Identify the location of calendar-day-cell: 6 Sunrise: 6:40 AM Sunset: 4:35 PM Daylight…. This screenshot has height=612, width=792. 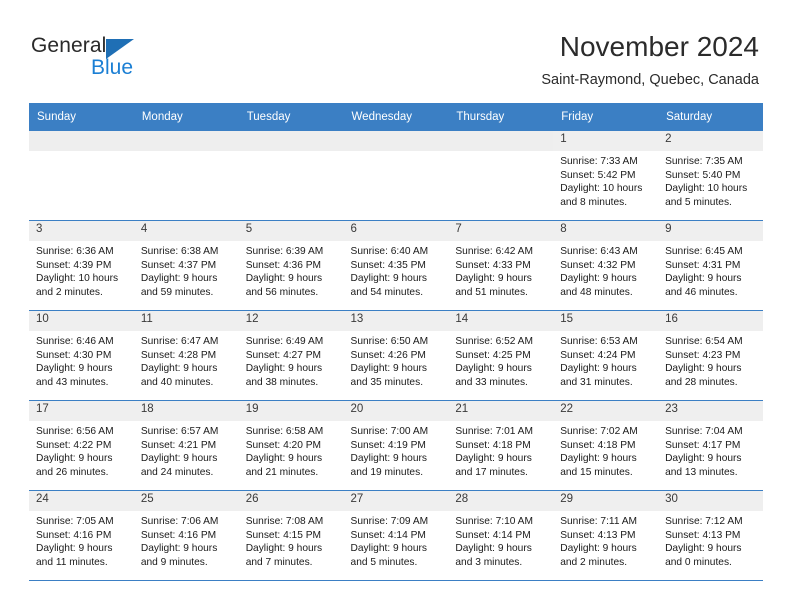
(396, 265).